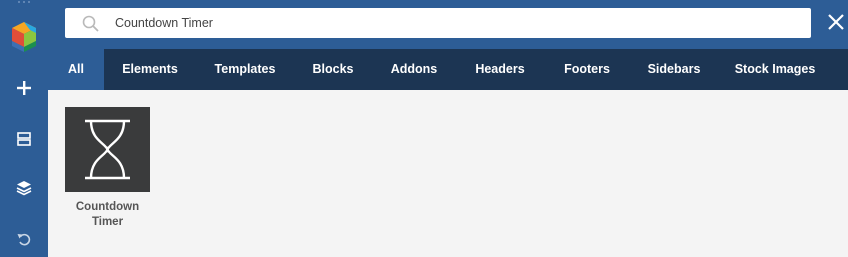 This screenshot has width=848, height=257. What do you see at coordinates (245, 69) in the screenshot?
I see `tab-templates: Templates` at bounding box center [245, 69].